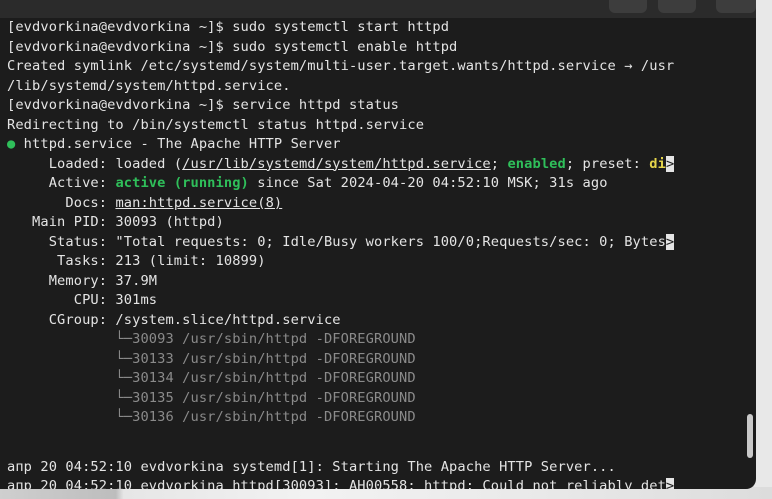  I want to click on loaded-preset-value: di, so click(657, 163).